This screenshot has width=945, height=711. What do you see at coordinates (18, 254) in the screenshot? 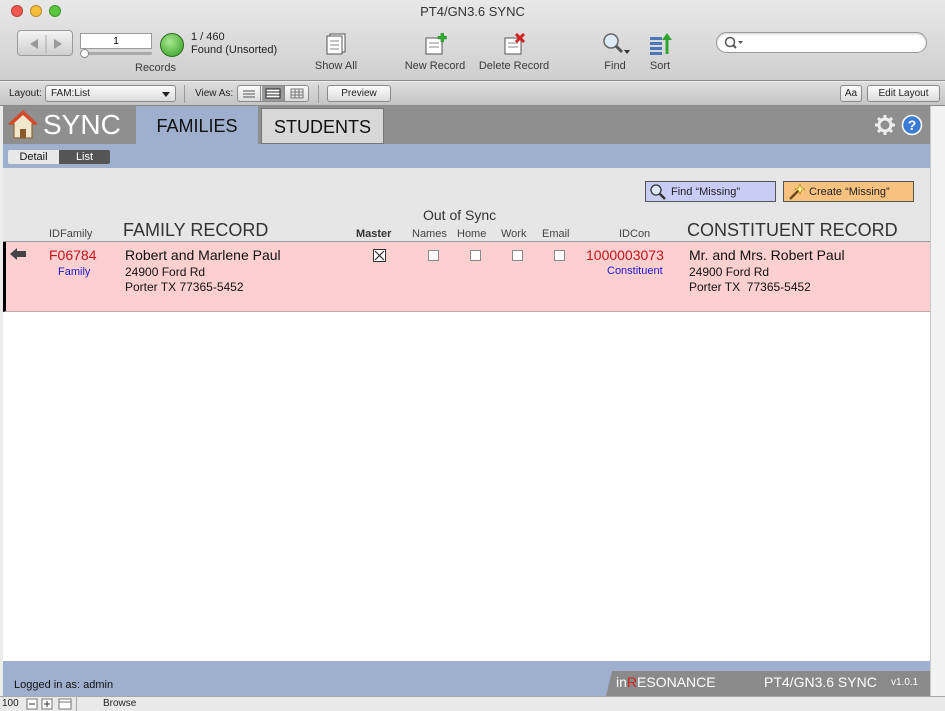
I see `arrow-left-icon` at bounding box center [18, 254].